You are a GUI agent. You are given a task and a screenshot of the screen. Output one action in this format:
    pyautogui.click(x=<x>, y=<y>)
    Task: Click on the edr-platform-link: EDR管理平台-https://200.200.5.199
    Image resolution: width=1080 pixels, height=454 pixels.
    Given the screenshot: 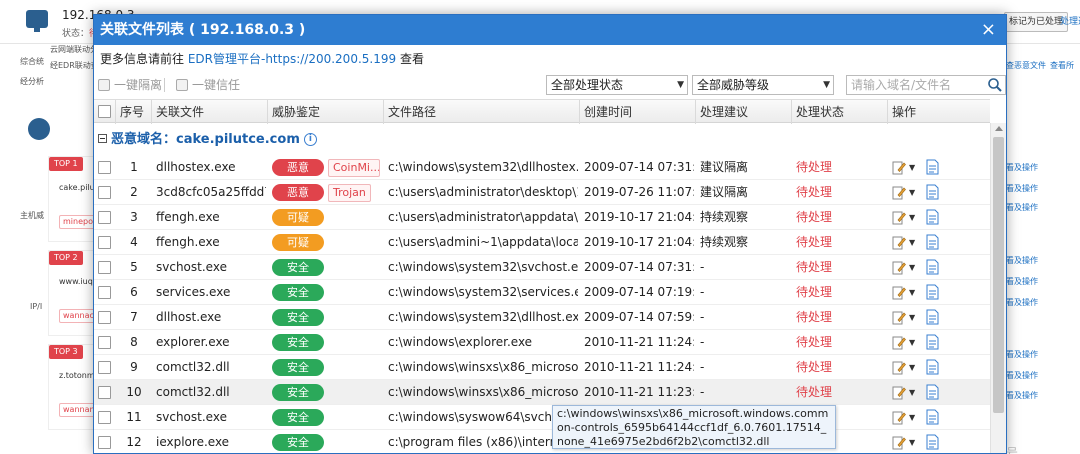 What is the action you would take?
    pyautogui.click(x=292, y=59)
    